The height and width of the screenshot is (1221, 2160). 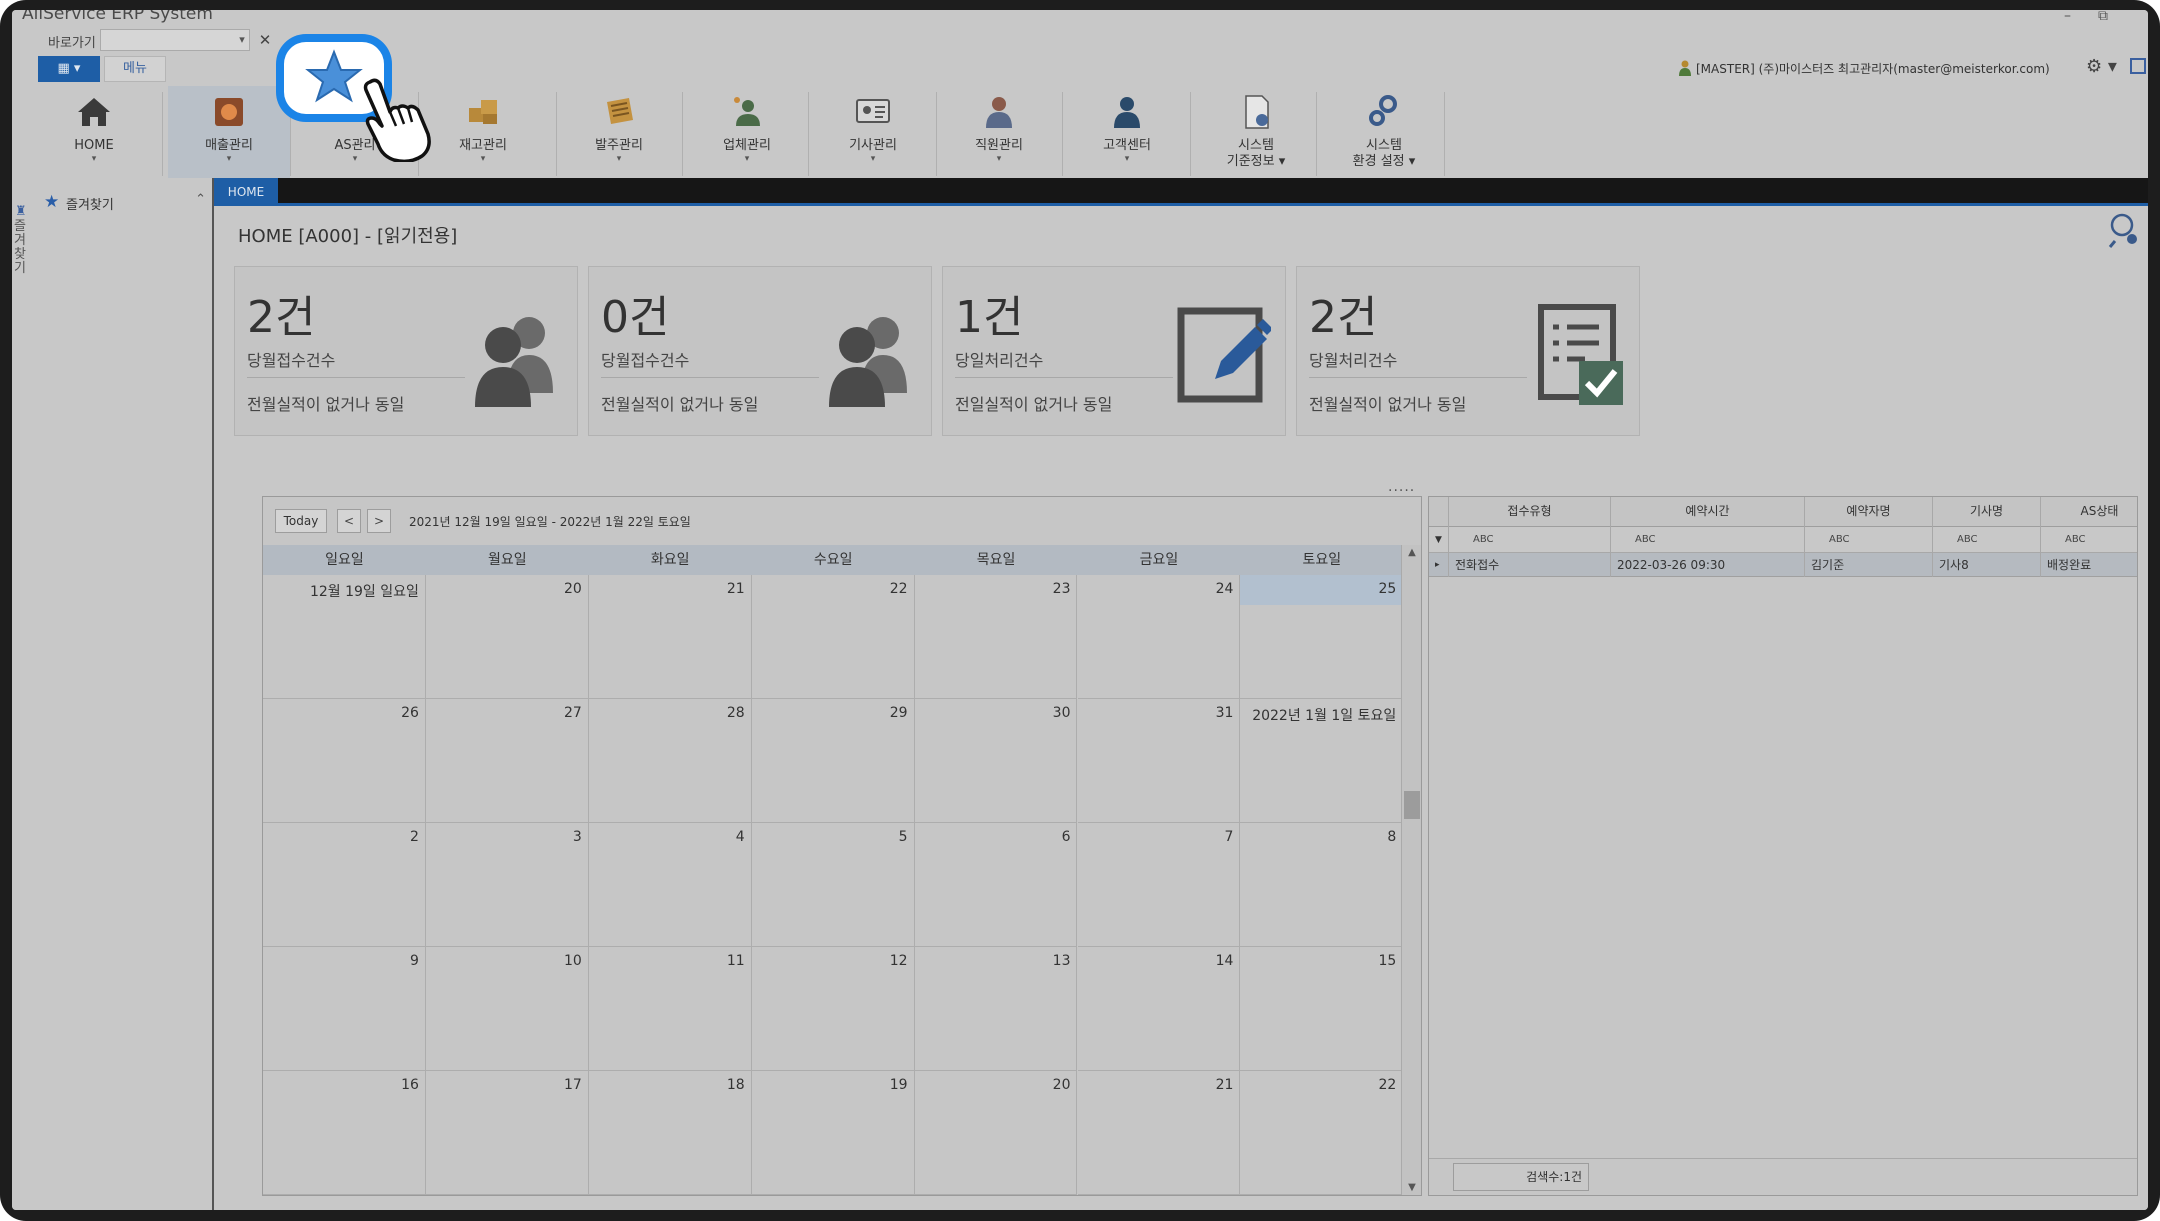 What do you see at coordinates (2101, 66) in the screenshot?
I see `settings-gear-icon: ⚙ ▾` at bounding box center [2101, 66].